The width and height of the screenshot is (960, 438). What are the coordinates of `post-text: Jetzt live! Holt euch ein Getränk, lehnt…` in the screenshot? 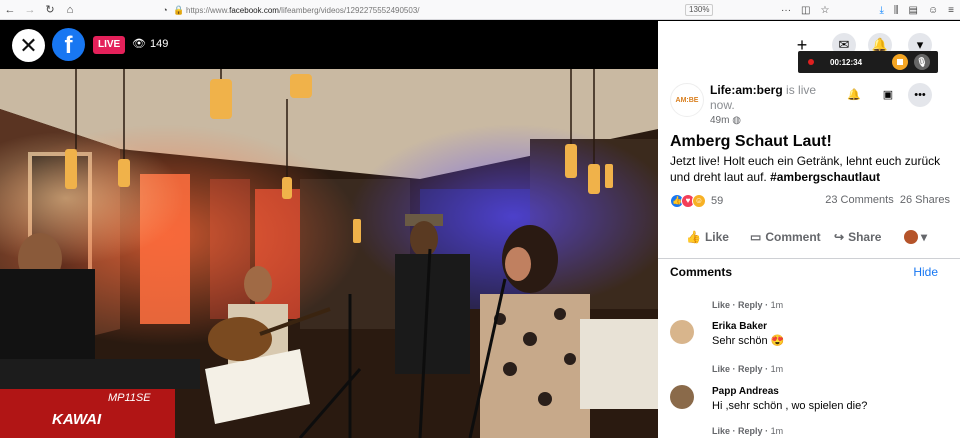 It's located at (810, 169).